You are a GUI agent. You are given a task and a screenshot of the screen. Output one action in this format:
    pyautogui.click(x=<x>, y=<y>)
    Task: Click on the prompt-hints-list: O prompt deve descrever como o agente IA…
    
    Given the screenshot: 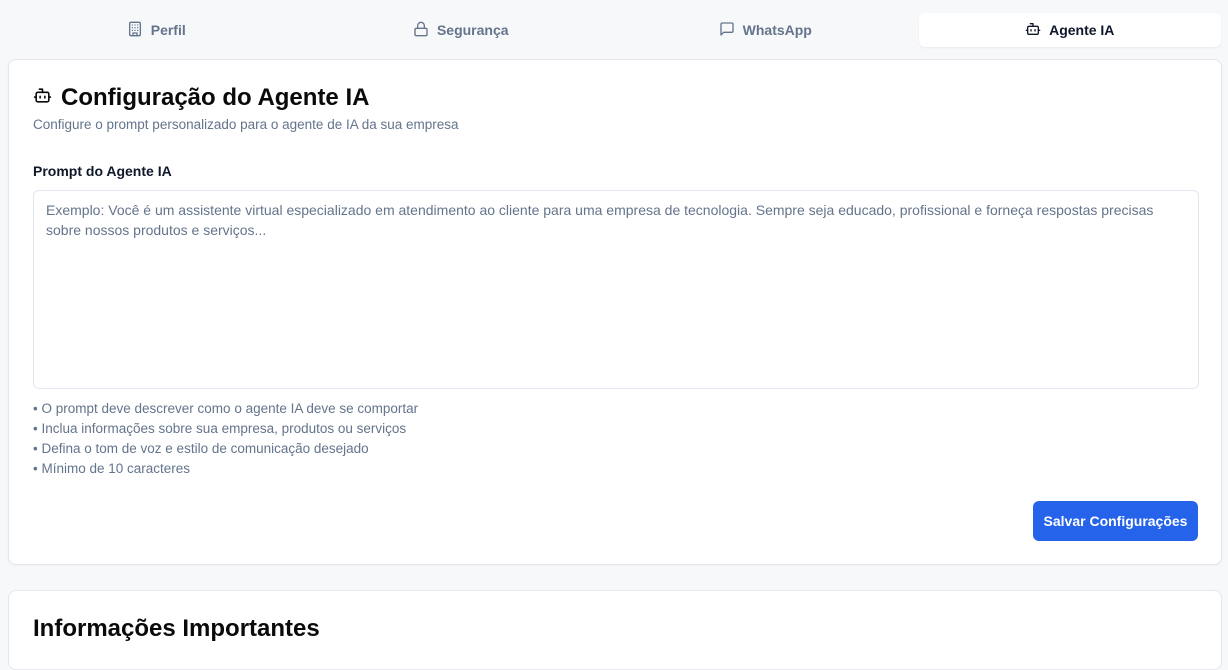 What is the action you would take?
    pyautogui.click(x=225, y=439)
    